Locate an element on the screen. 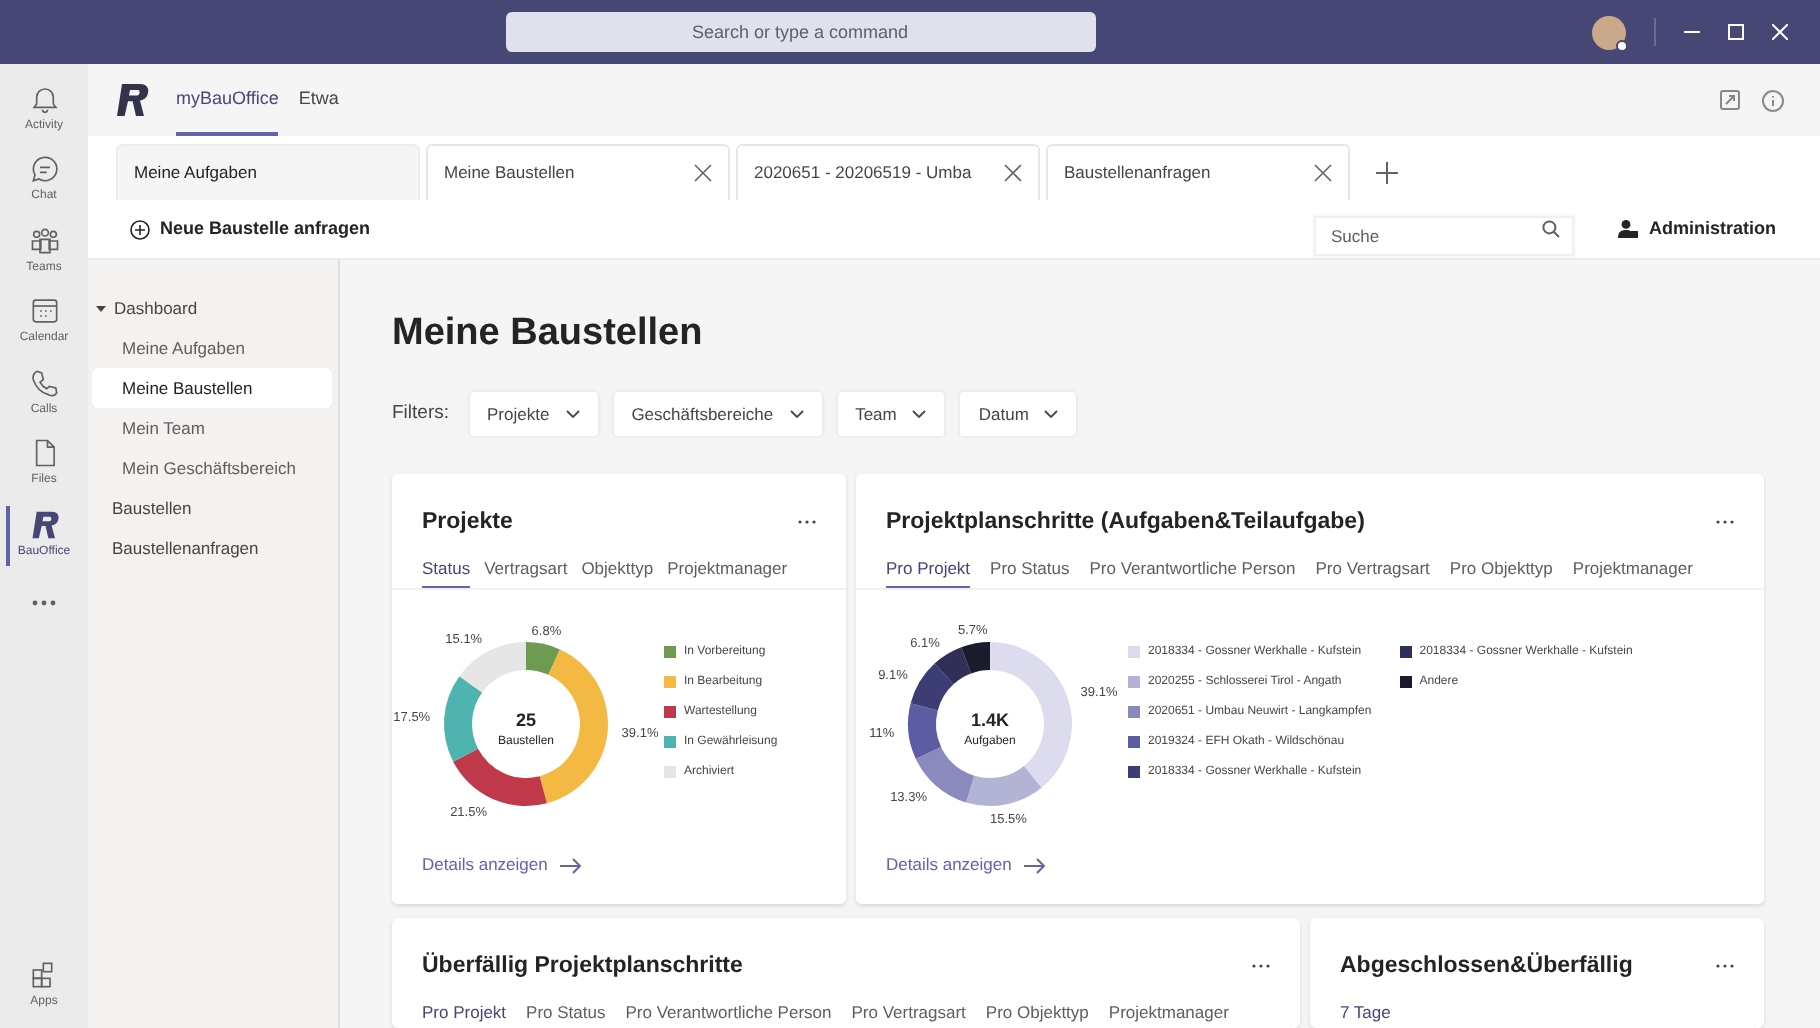  sidebar-item: Dashboard is located at coordinates (212, 308).